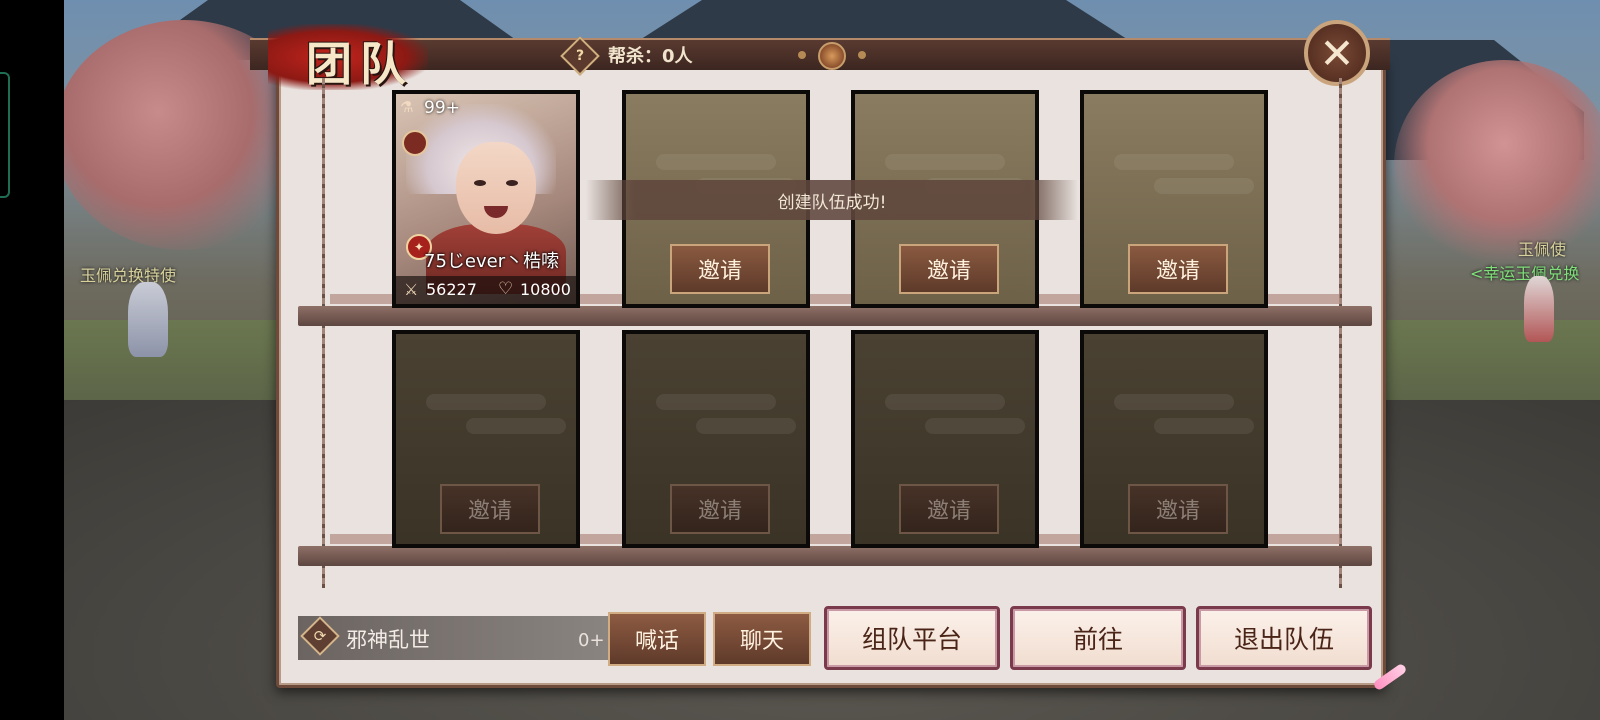 This screenshot has height=720, width=1600. Describe the element at coordinates (1542, 248) in the screenshot. I see `npc-label-right: 玉佩使` at that location.